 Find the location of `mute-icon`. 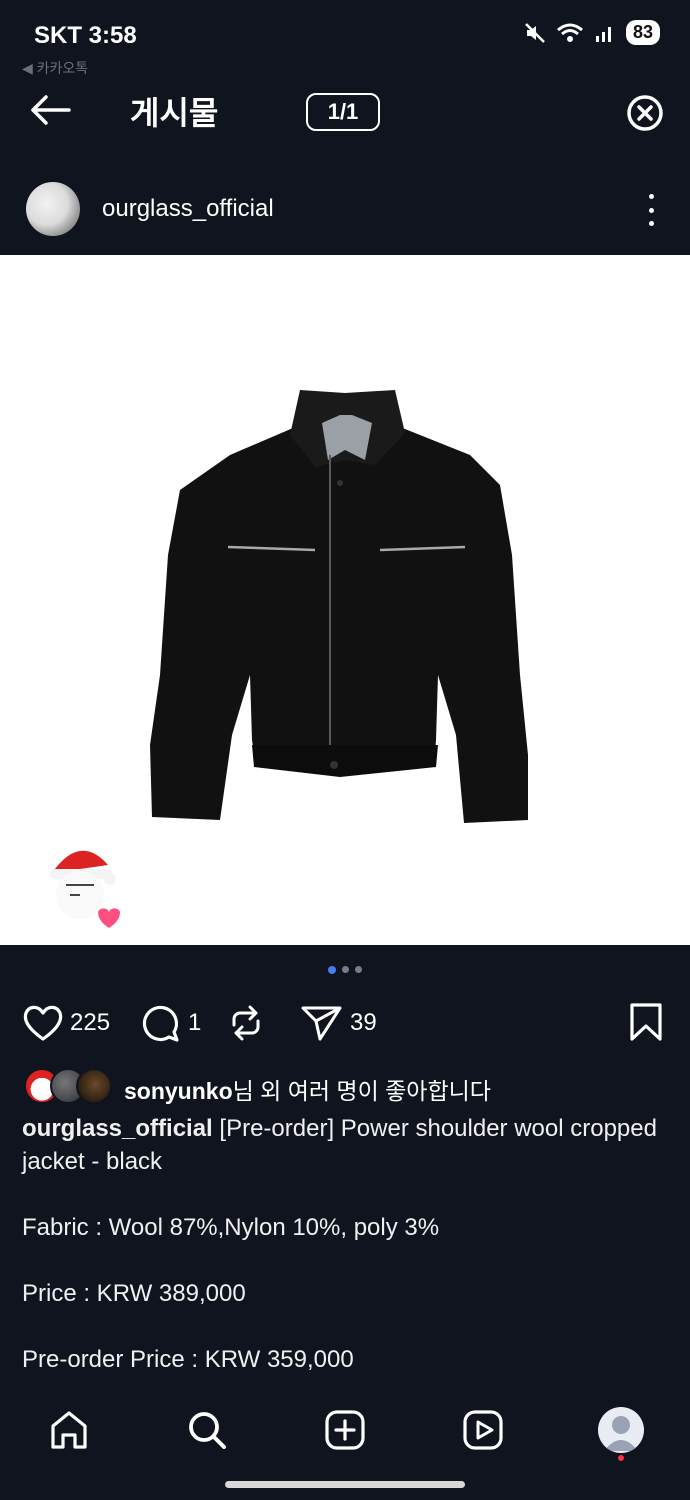

mute-icon is located at coordinates (535, 32).